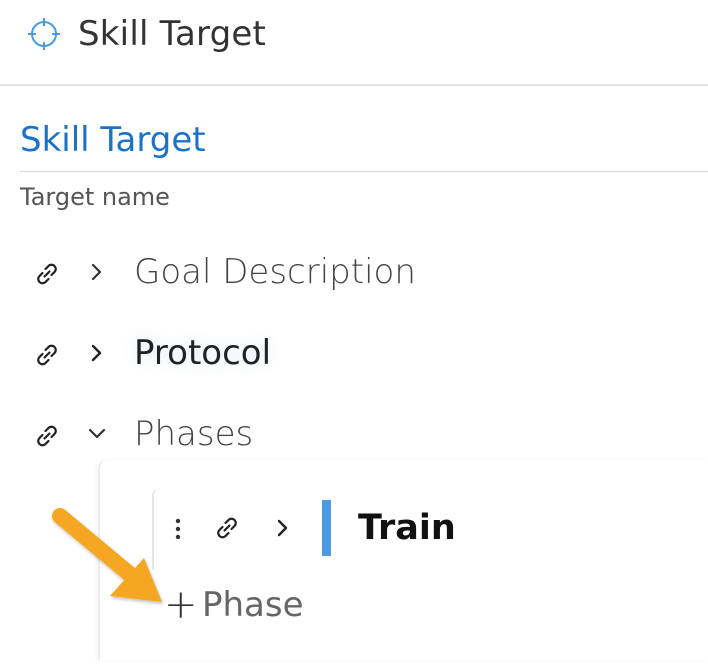 This screenshot has width=708, height=666. Describe the element at coordinates (354, 435) in the screenshot. I see `phases-row: Phases` at that location.